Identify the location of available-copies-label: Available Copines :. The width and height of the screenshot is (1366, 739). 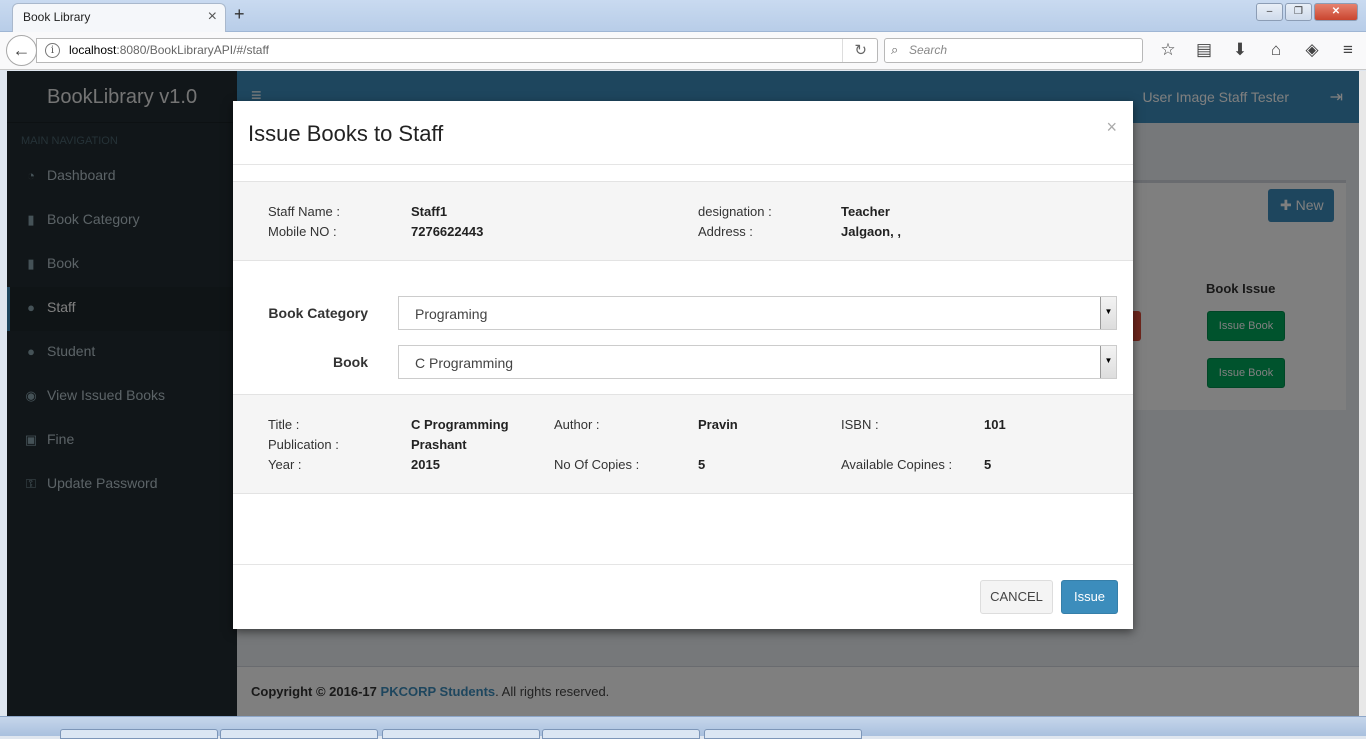
(897, 464).